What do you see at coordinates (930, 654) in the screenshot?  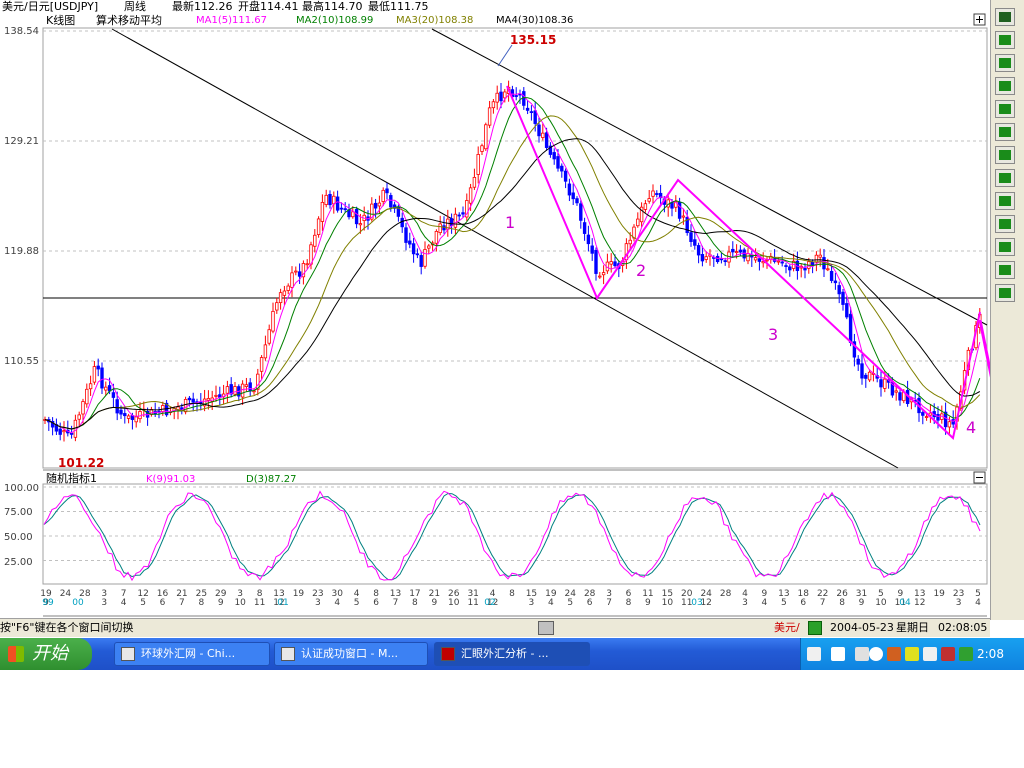 I see `network-icon` at bounding box center [930, 654].